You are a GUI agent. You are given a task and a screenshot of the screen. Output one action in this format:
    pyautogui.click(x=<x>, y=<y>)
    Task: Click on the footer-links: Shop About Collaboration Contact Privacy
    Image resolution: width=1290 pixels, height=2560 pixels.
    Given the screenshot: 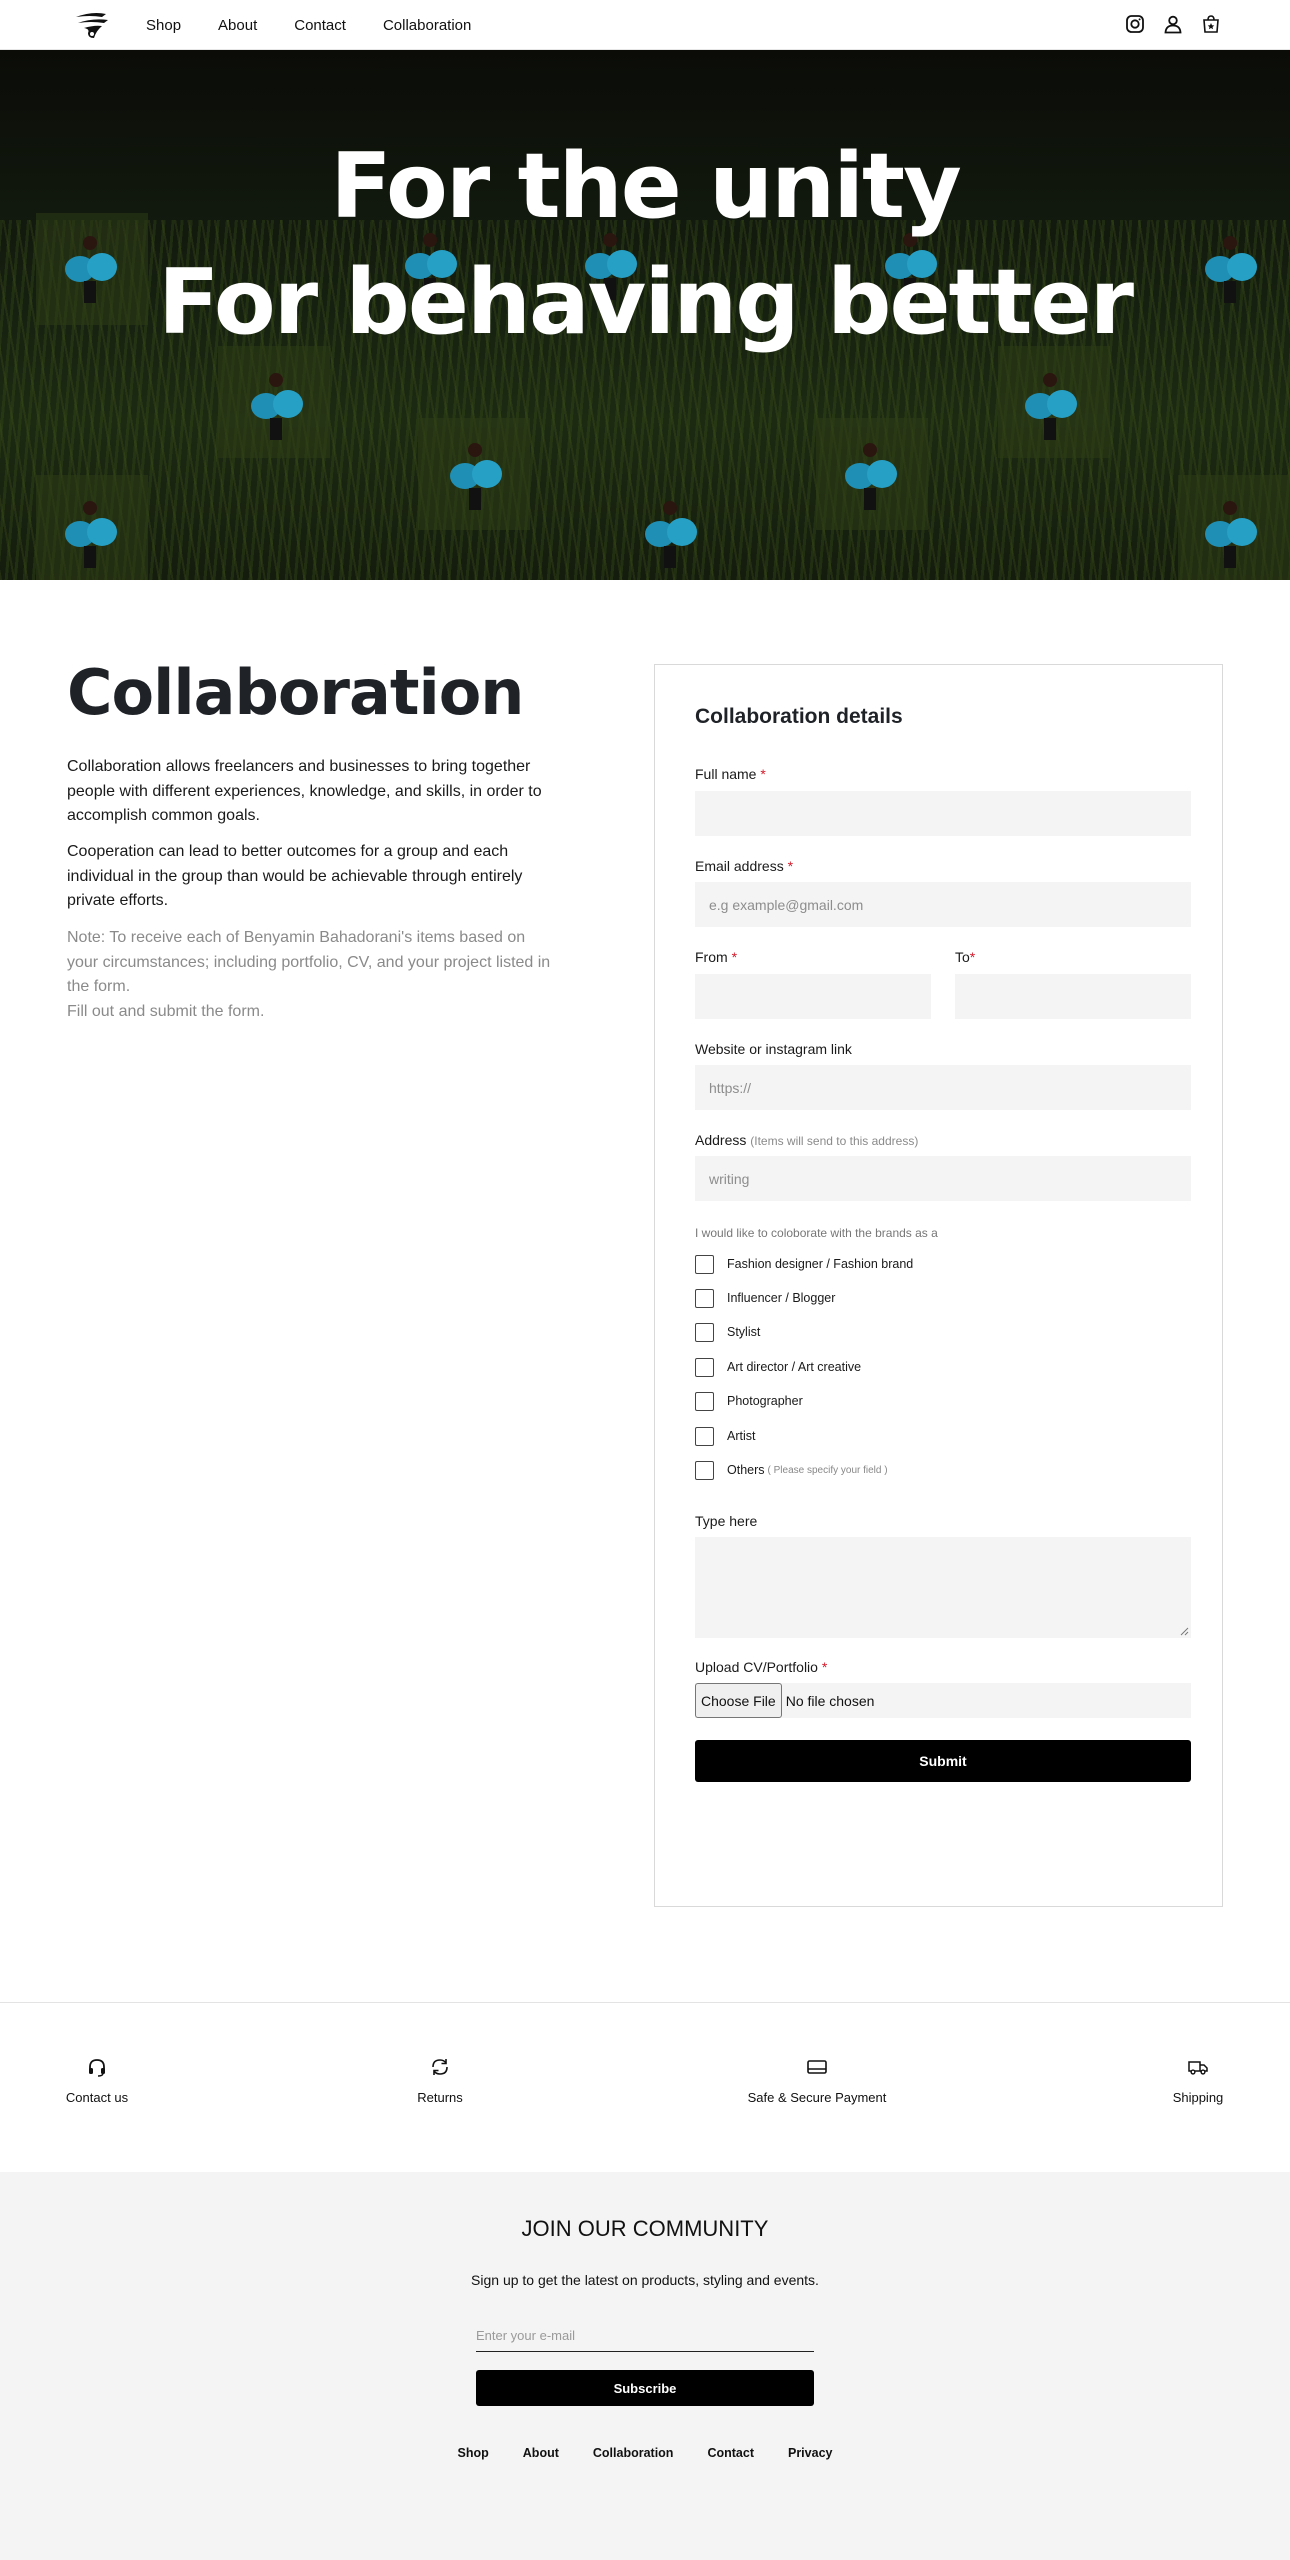 What is the action you would take?
    pyautogui.click(x=645, y=2453)
    